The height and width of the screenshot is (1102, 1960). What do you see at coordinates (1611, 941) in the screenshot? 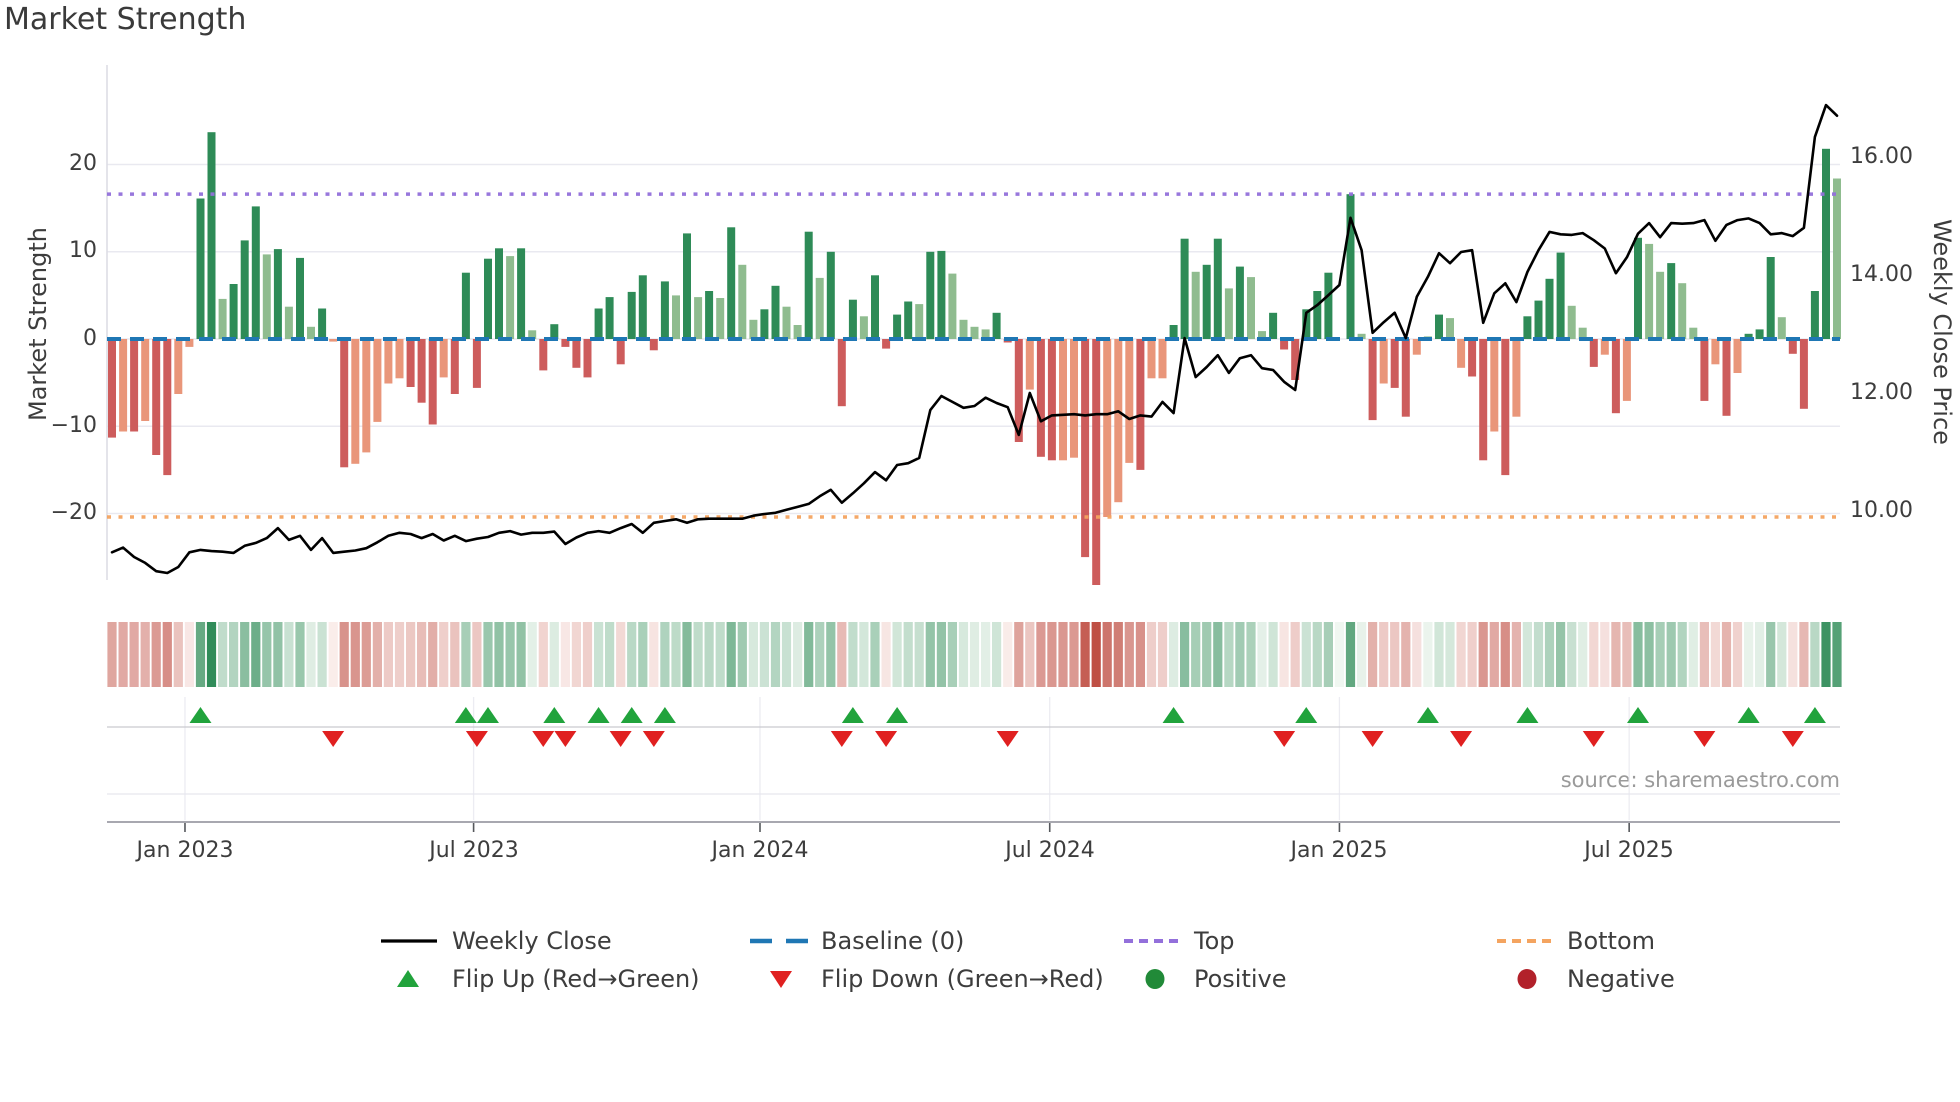
I see `legend-label-bottom: Bottom` at bounding box center [1611, 941].